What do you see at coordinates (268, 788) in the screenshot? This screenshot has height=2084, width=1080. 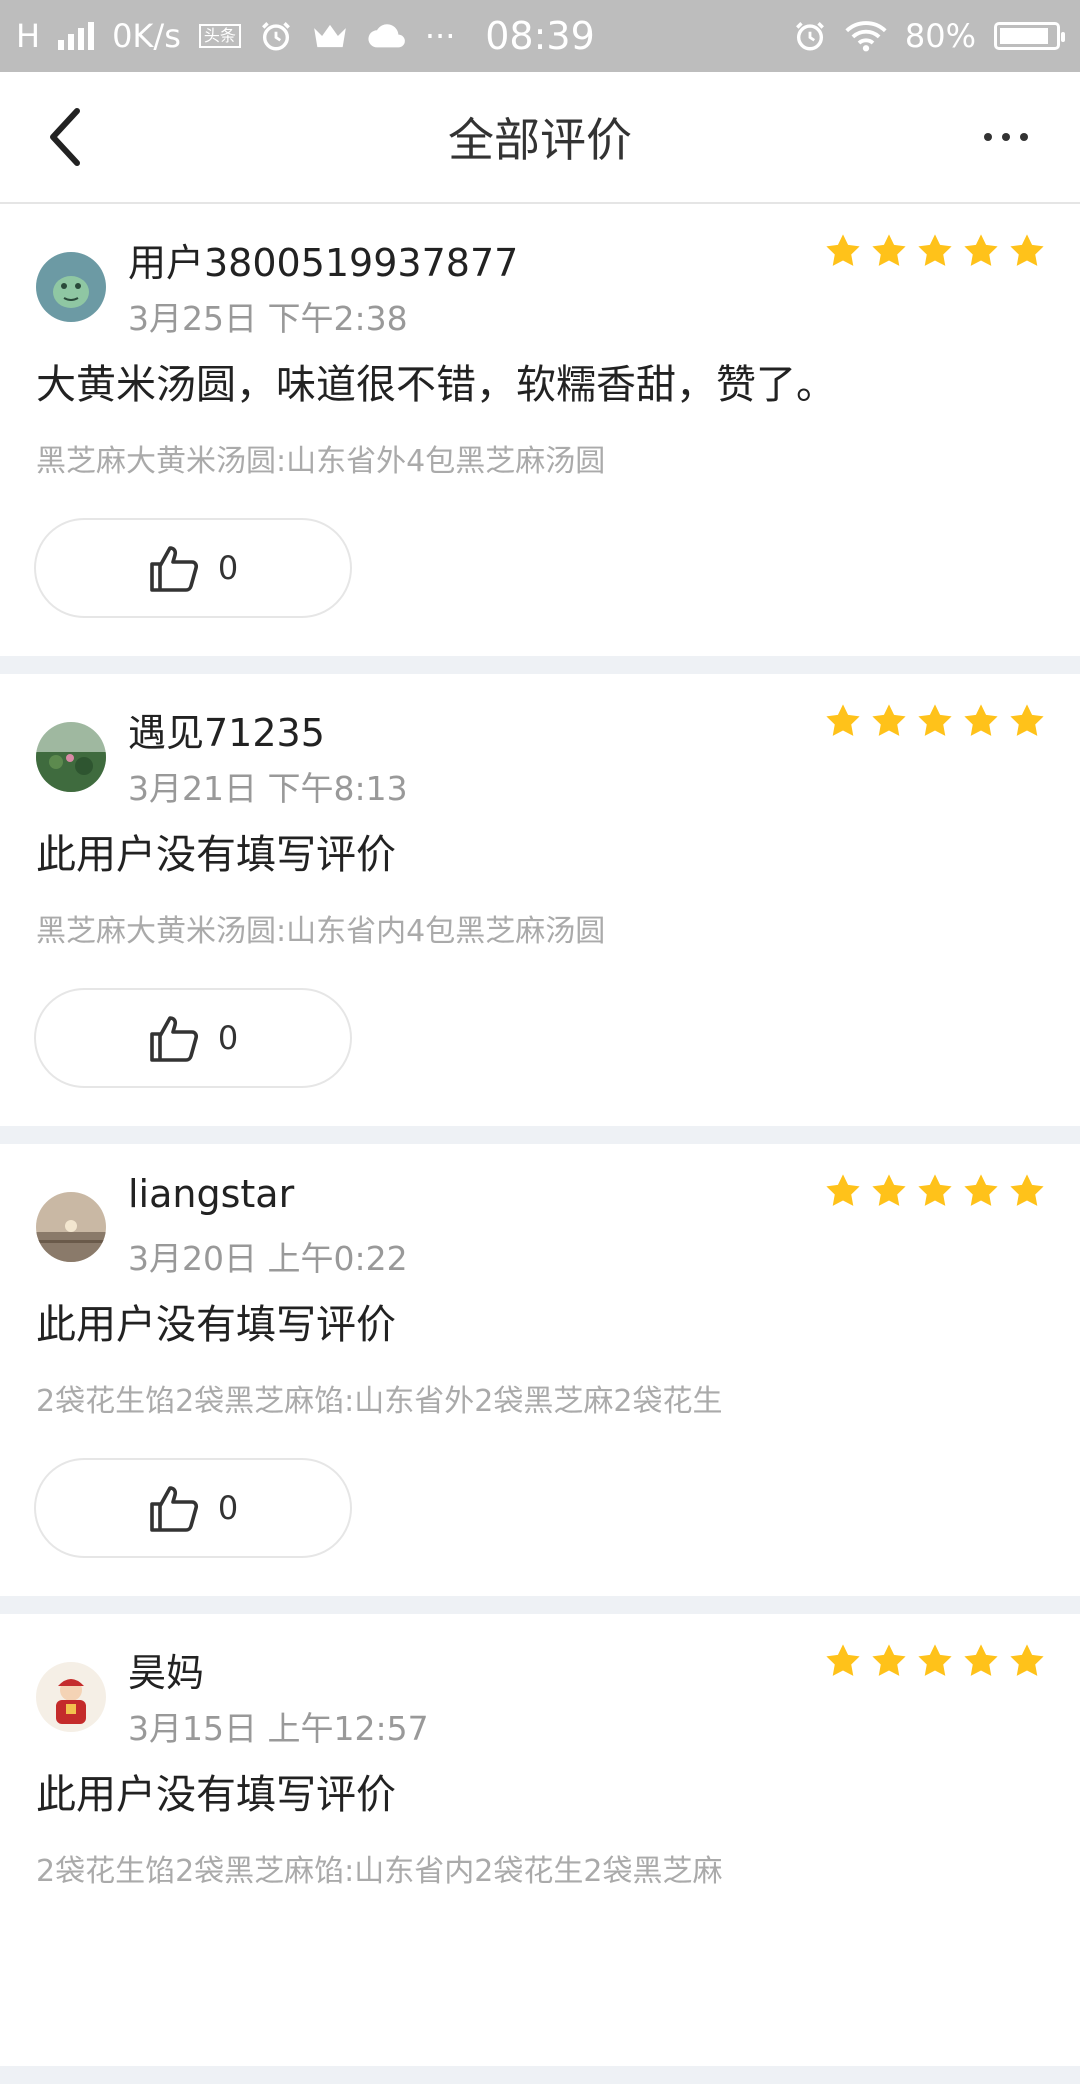 I see `review-datetime: 3月21日 下午8:13` at bounding box center [268, 788].